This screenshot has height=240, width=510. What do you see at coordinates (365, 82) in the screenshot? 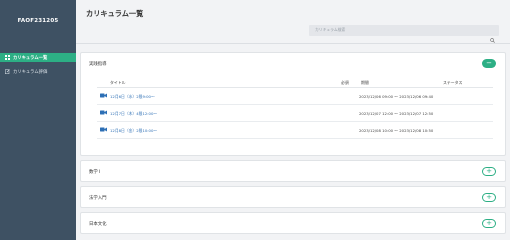
I see `column-period: 期間` at bounding box center [365, 82].